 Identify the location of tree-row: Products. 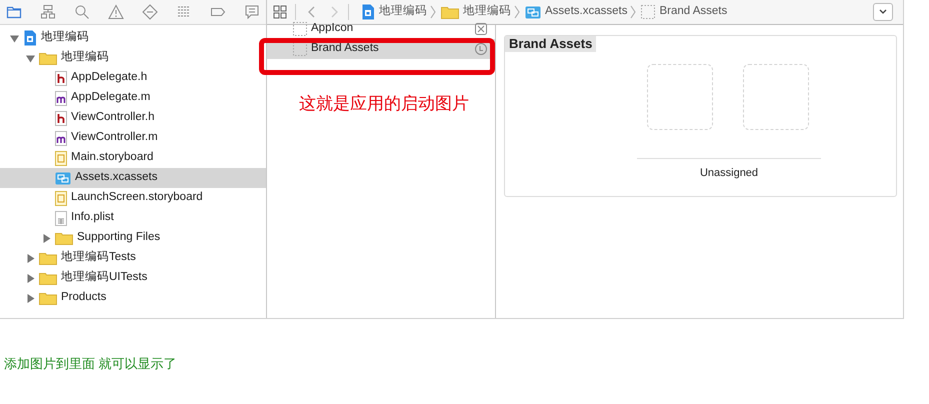
(133, 298).